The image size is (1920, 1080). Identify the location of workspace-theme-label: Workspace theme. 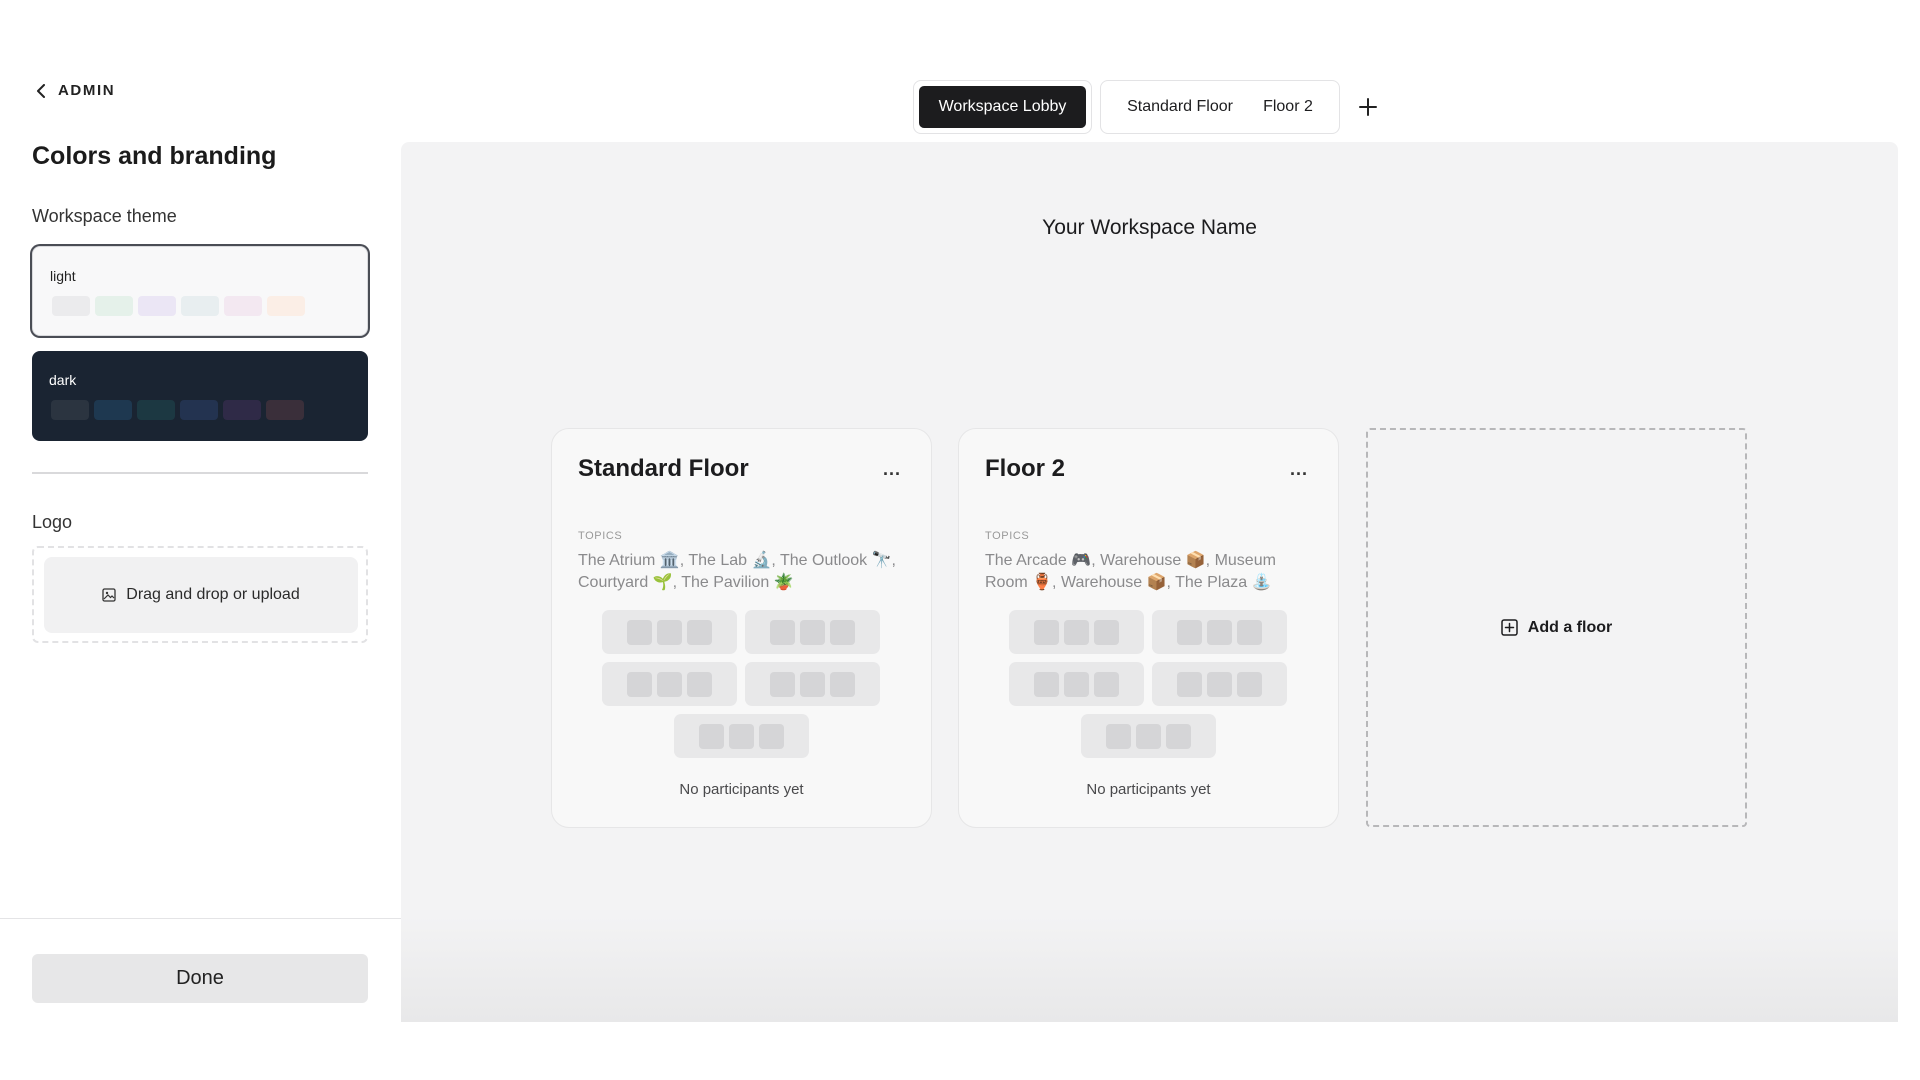
(104, 216).